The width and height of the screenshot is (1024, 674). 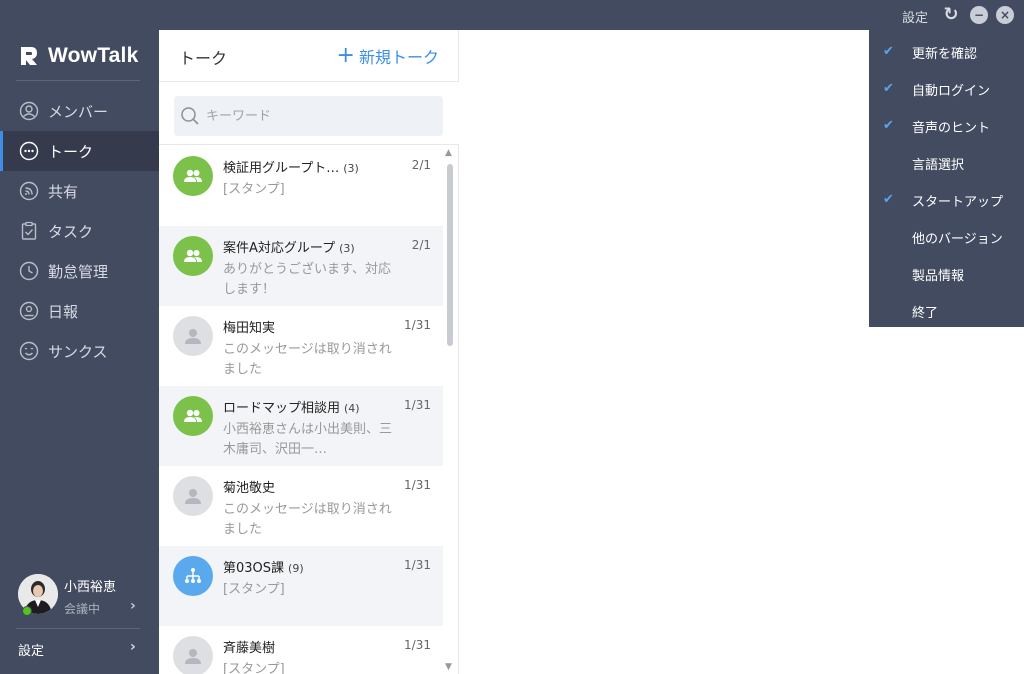 I want to click on menu-item-product-info: 製品情報, so click(x=946, y=274).